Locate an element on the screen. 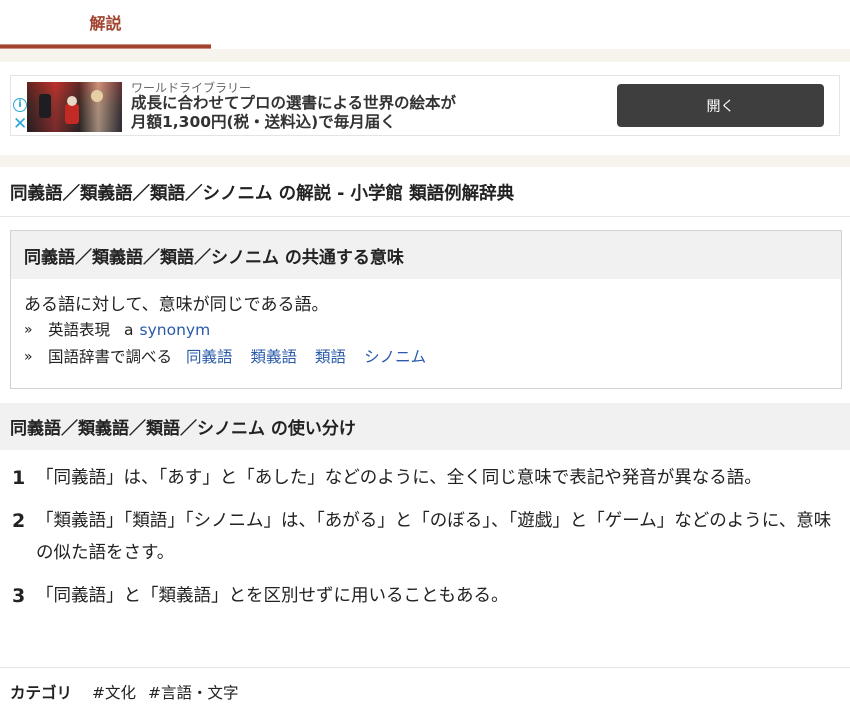  usage-heading: 同義語／類義語／類語／シノニム の使い分け is located at coordinates (425, 426).